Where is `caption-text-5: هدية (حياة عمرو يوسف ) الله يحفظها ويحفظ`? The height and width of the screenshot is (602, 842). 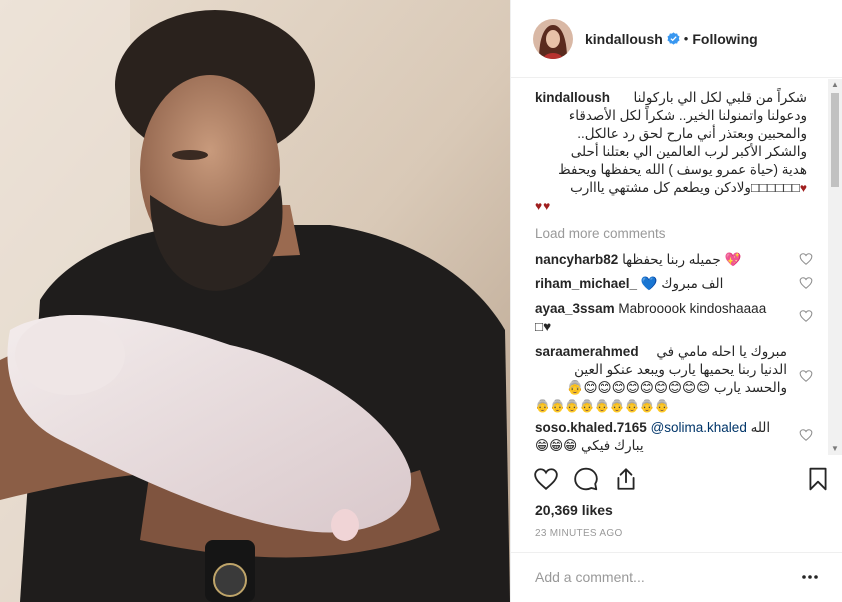
caption-text-5: هدية (حياة عمرو يوسف ) الله يحفظها ويحفظ is located at coordinates (682, 169).